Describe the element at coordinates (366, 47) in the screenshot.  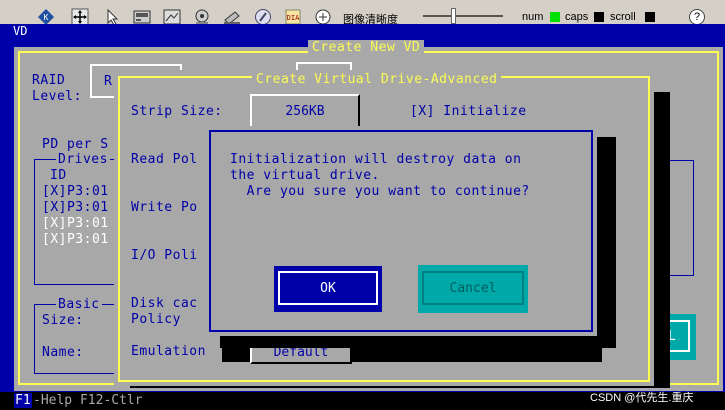
I see `create-new-vd-title: Create New VD` at that location.